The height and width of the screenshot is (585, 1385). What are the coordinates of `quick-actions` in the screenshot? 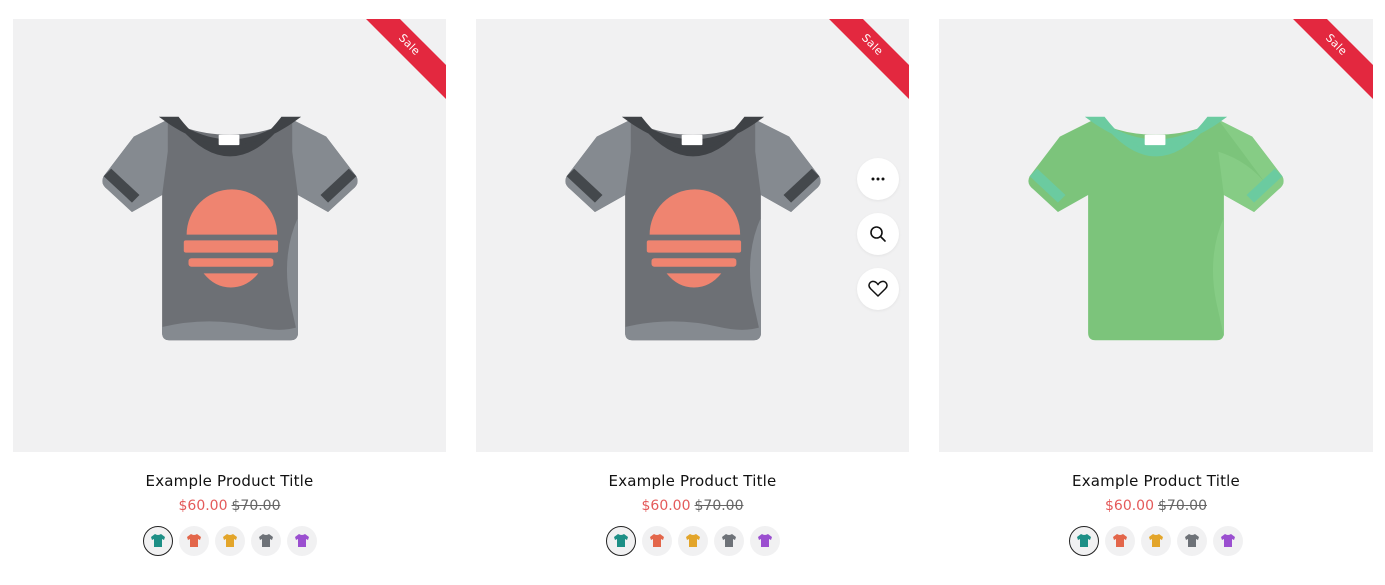 It's located at (878, 240).